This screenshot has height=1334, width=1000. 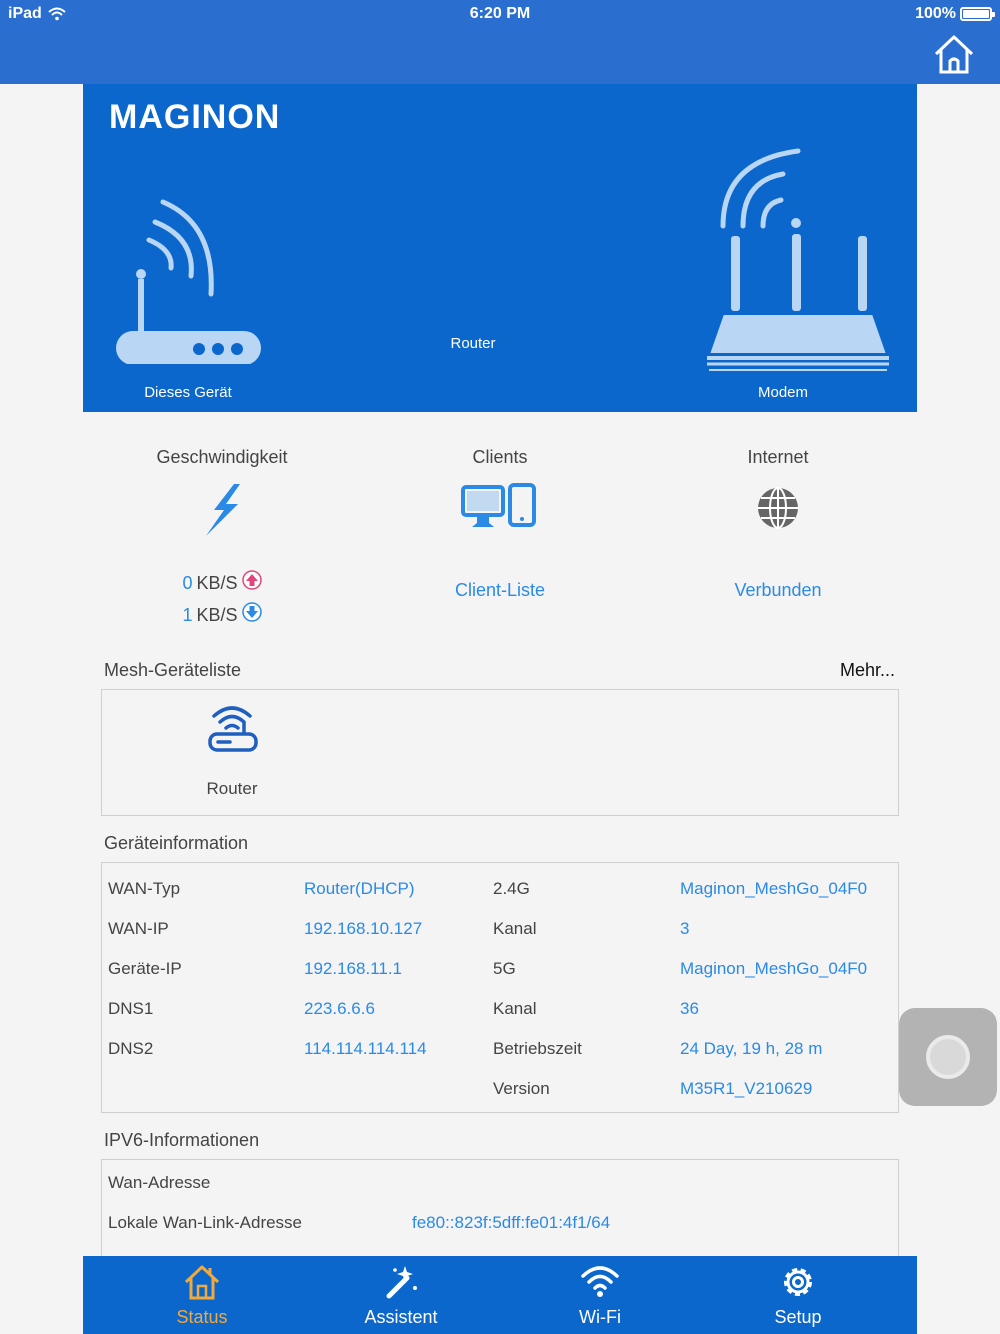 I want to click on tab-wifi: Wi-Fi, so click(x=600, y=1295).